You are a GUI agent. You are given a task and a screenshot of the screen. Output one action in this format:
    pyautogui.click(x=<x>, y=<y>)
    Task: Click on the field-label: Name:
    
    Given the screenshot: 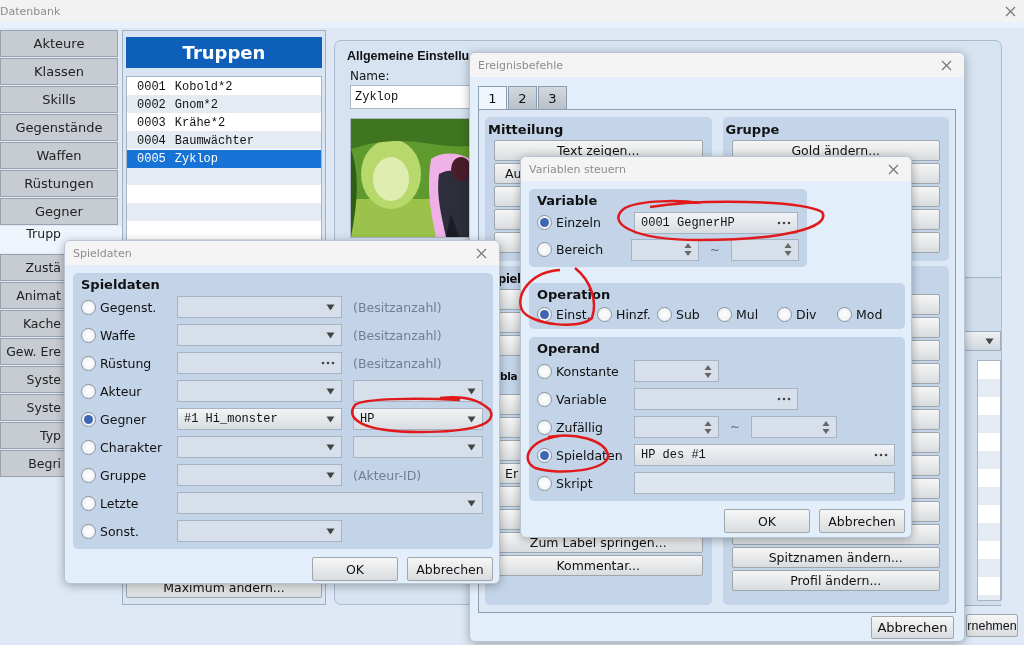 What is the action you would take?
    pyautogui.click(x=370, y=76)
    